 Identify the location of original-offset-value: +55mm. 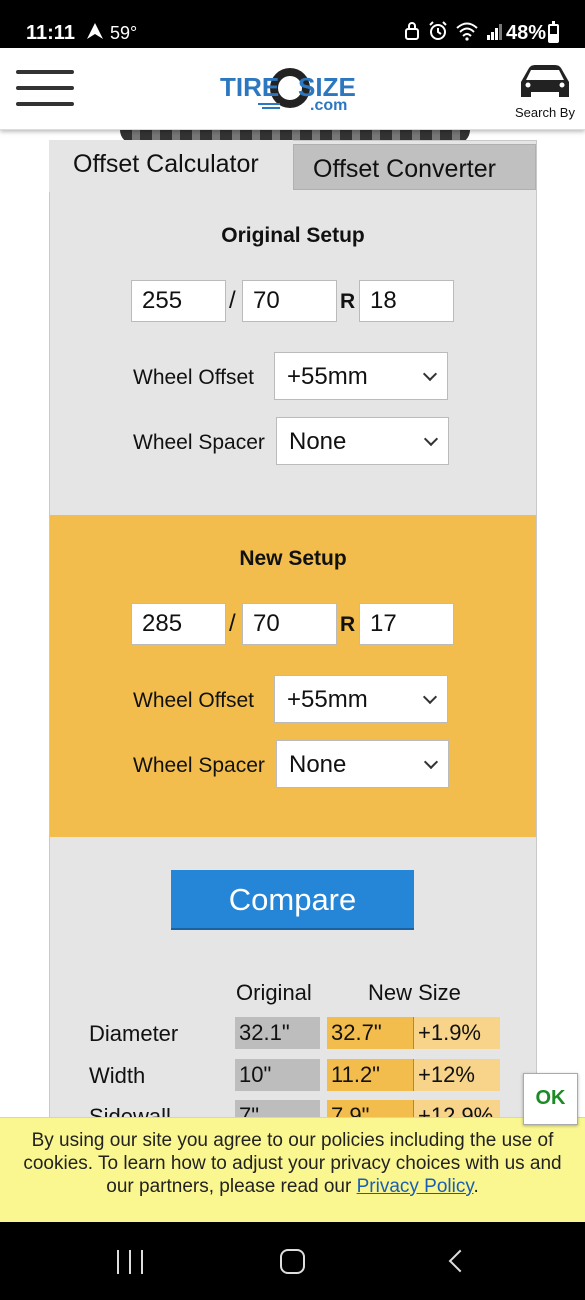
(327, 376).